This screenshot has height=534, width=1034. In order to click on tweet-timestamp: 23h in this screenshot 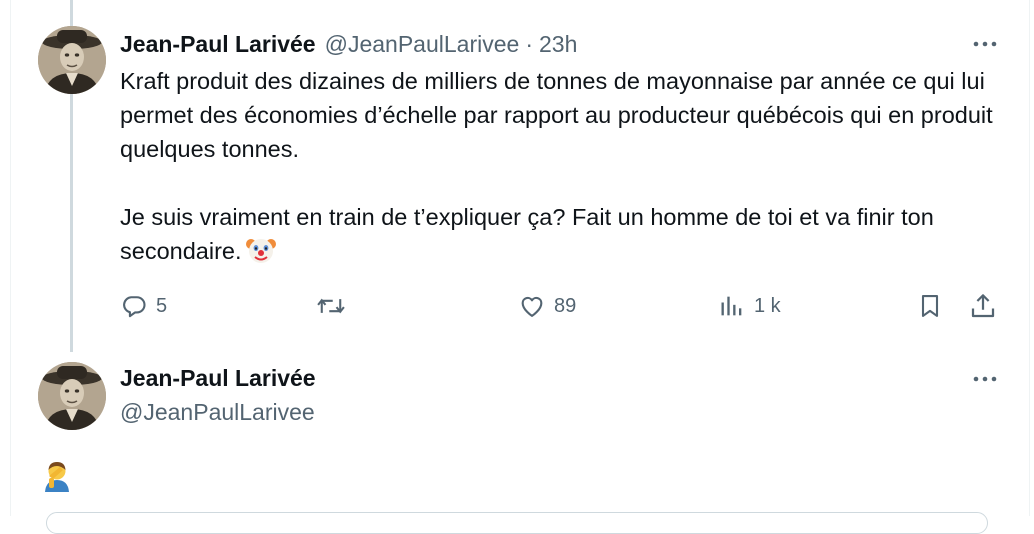, I will do `click(558, 44)`.